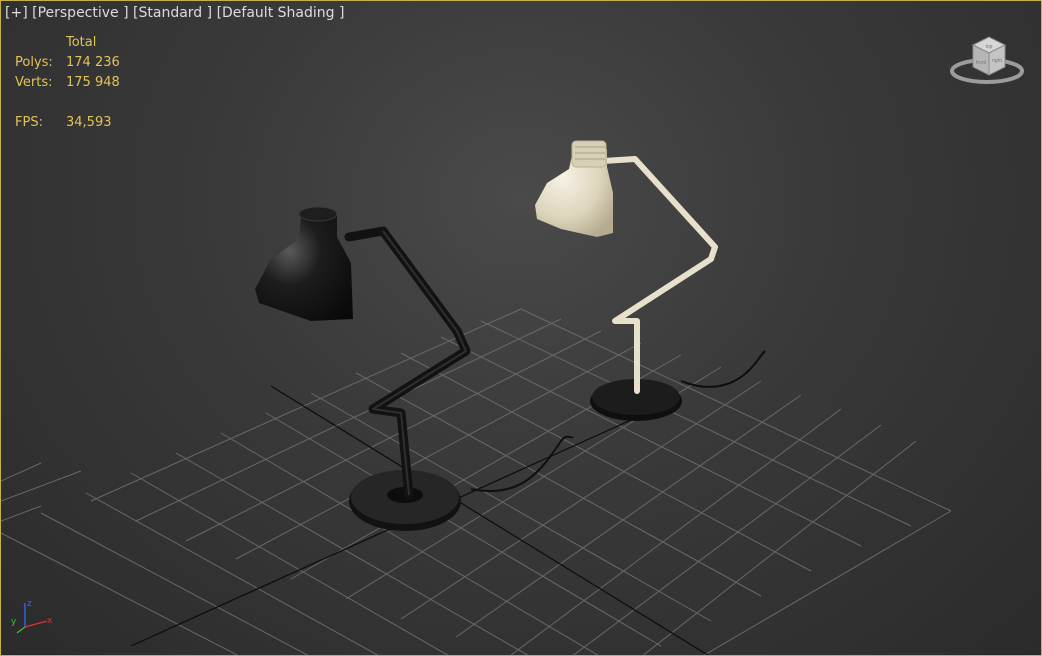 This screenshot has height=656, width=1042. I want to click on viewport-plus-menu: [+], so click(16, 13).